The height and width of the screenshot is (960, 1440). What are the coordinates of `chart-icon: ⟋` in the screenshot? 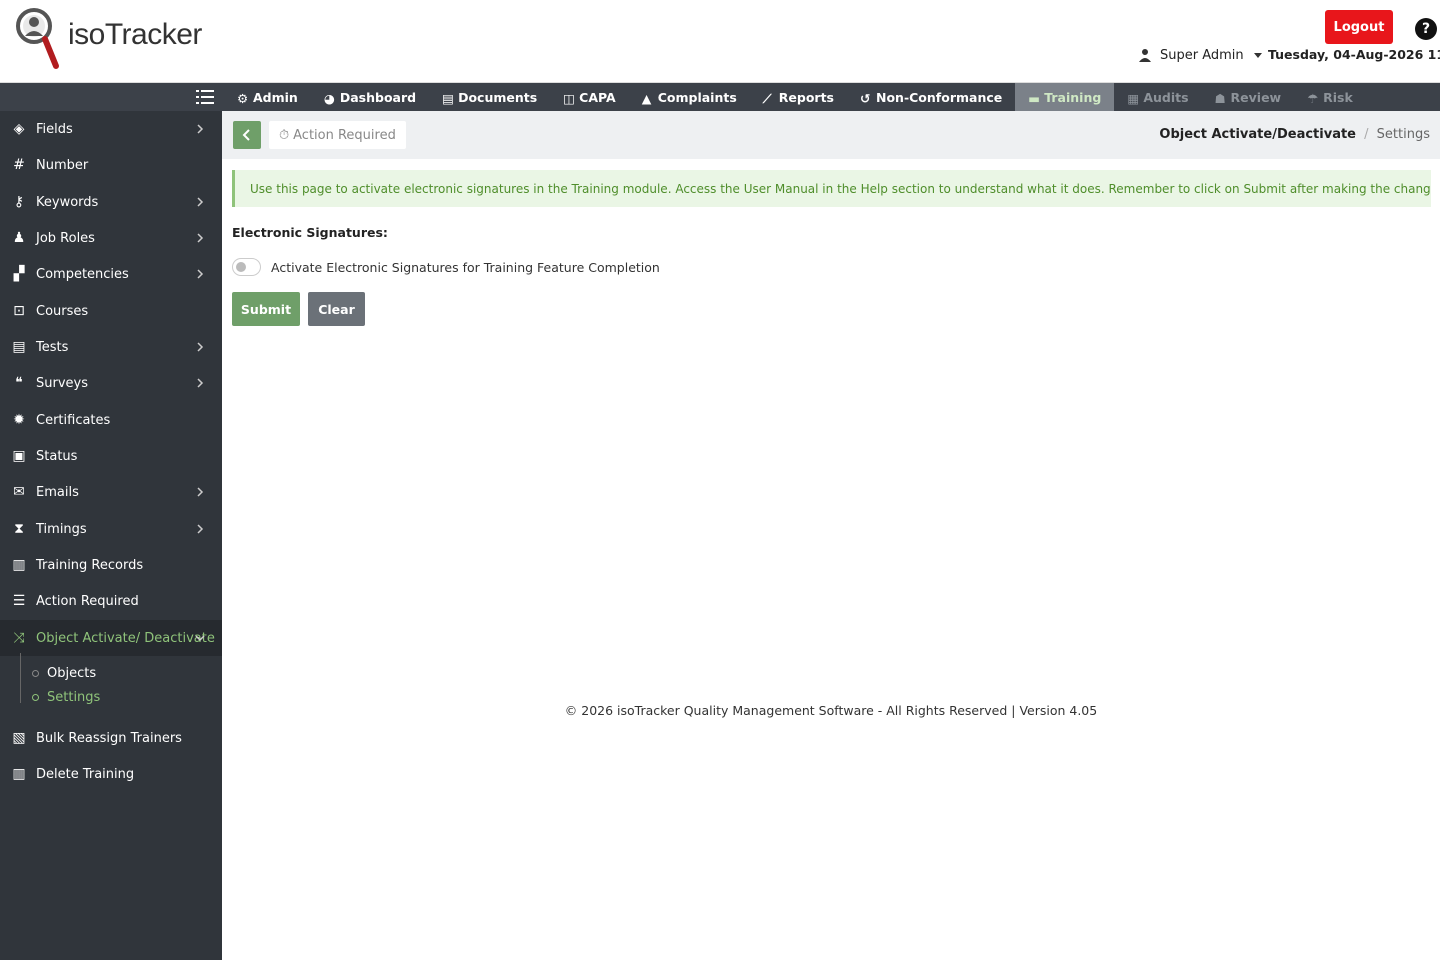 It's located at (767, 98).